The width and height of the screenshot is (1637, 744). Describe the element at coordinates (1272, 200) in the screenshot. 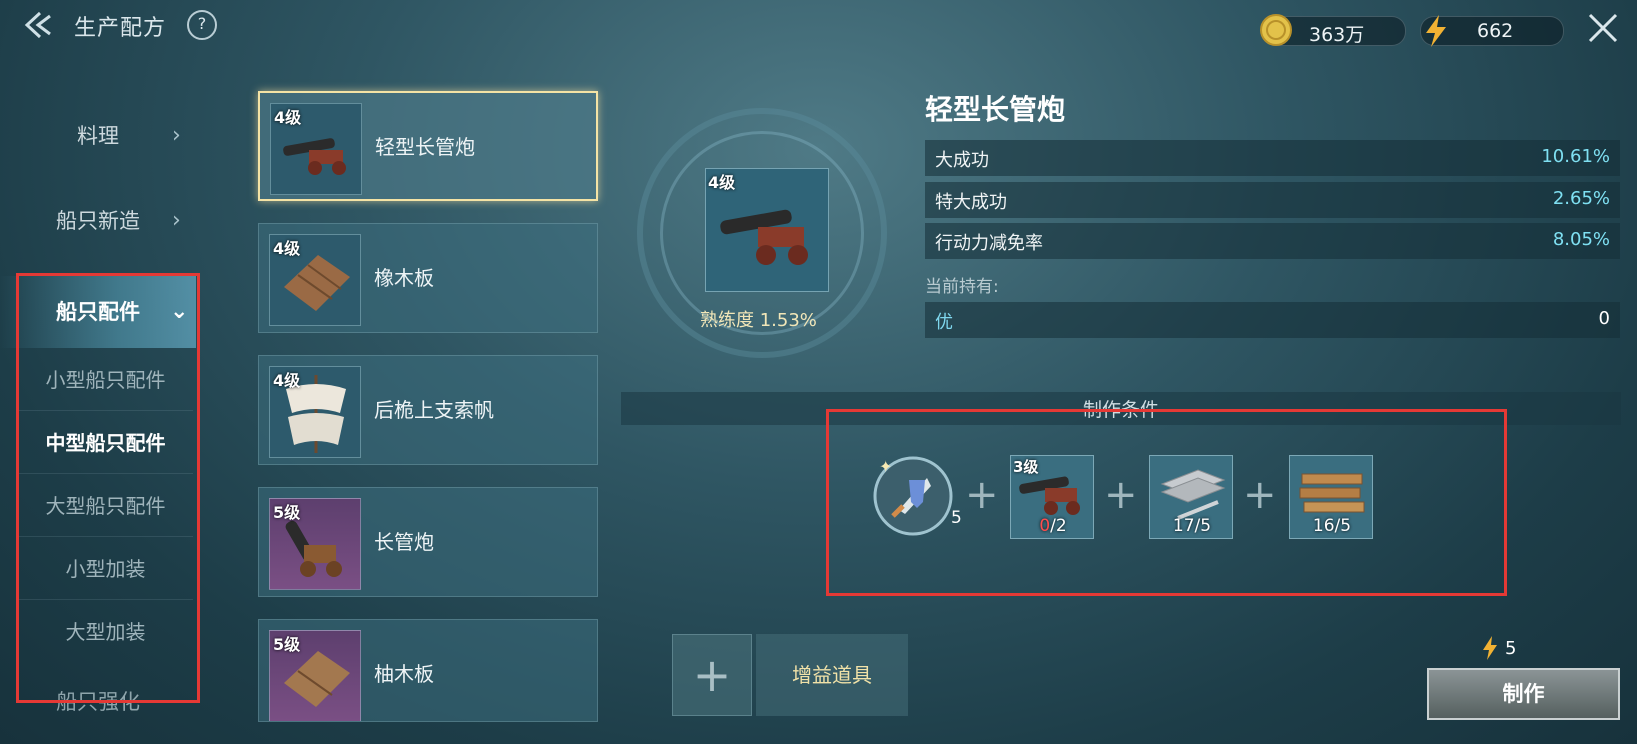

I see `stat-row: 特大成功 2.65%` at that location.